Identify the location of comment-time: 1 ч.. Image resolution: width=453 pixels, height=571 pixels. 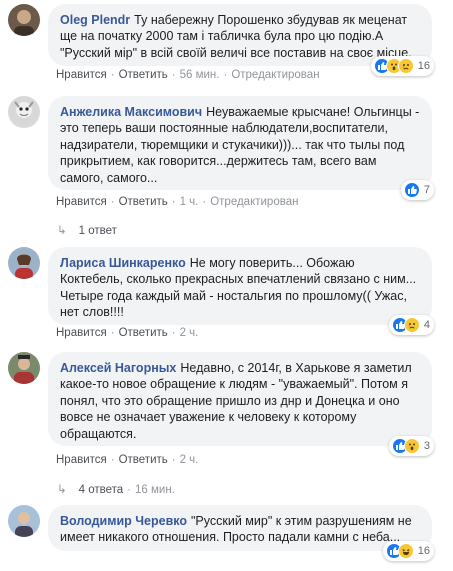
(189, 202).